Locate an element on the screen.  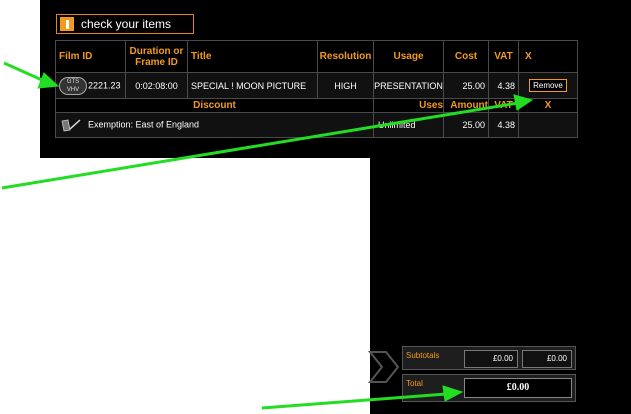
film-id-cell: GTS VHV 2221.23 is located at coordinates (90, 85).